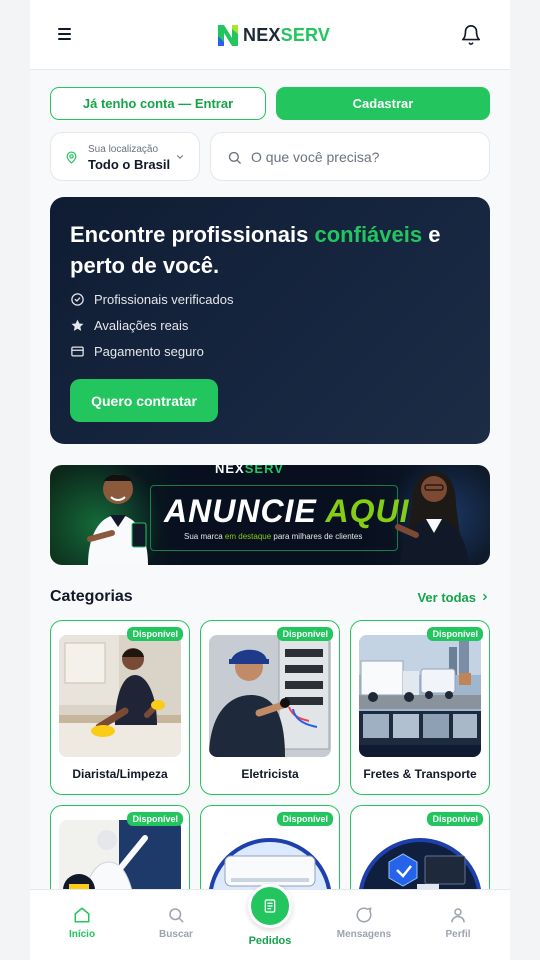  Describe the element at coordinates (151, 299) in the screenshot. I see `feature-verified: Profissionais verificados` at that location.